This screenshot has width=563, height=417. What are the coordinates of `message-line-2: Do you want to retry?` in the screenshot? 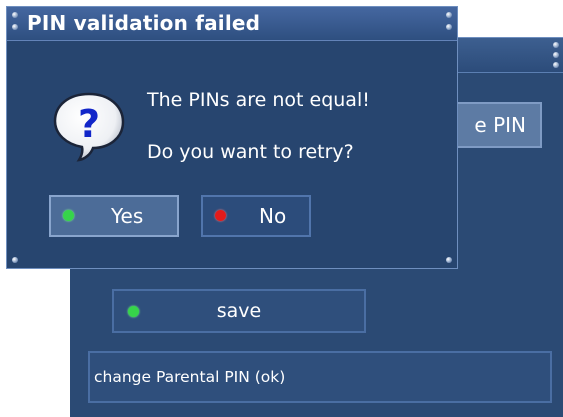 It's located at (250, 152).